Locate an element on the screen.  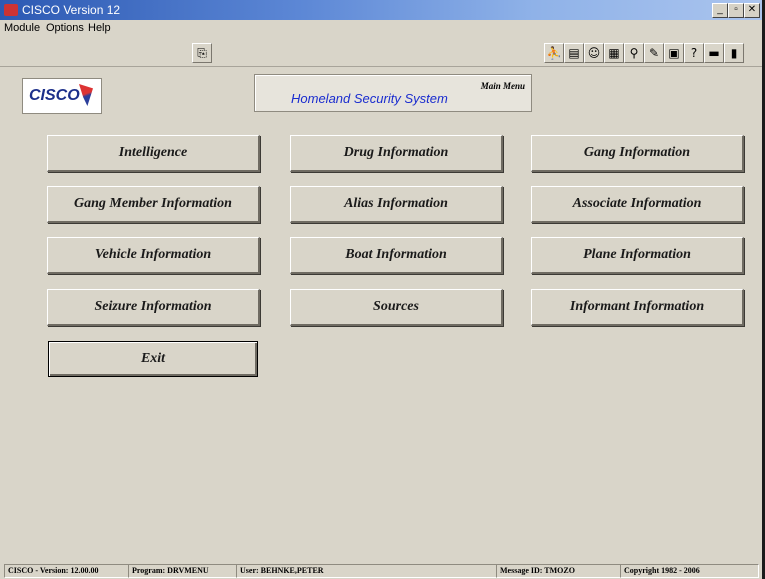
main-menu-label: Main Menu is located at coordinates (502, 86).